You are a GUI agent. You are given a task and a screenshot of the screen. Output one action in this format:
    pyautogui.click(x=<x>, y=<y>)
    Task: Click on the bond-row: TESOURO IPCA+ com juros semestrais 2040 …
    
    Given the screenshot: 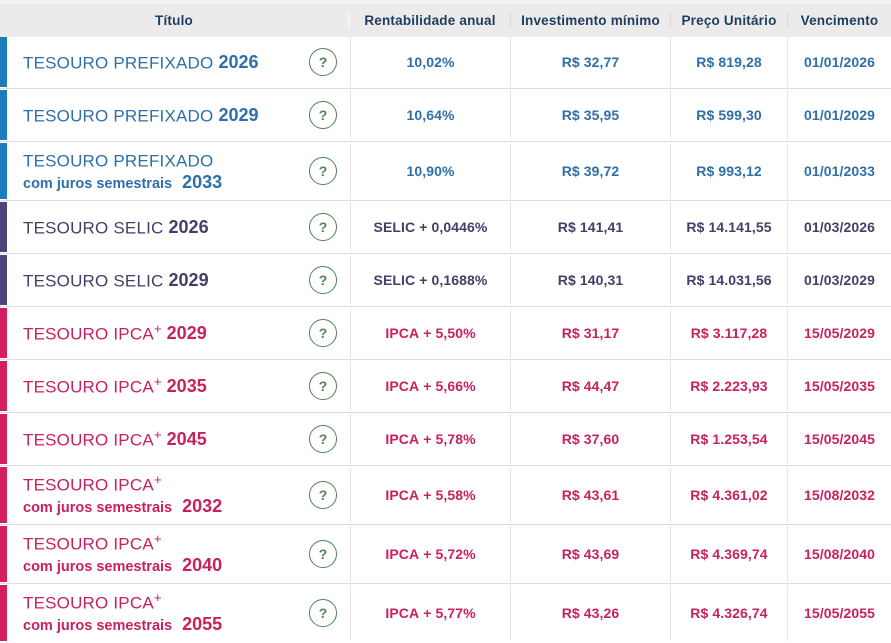 What is the action you would take?
    pyautogui.click(x=445, y=554)
    